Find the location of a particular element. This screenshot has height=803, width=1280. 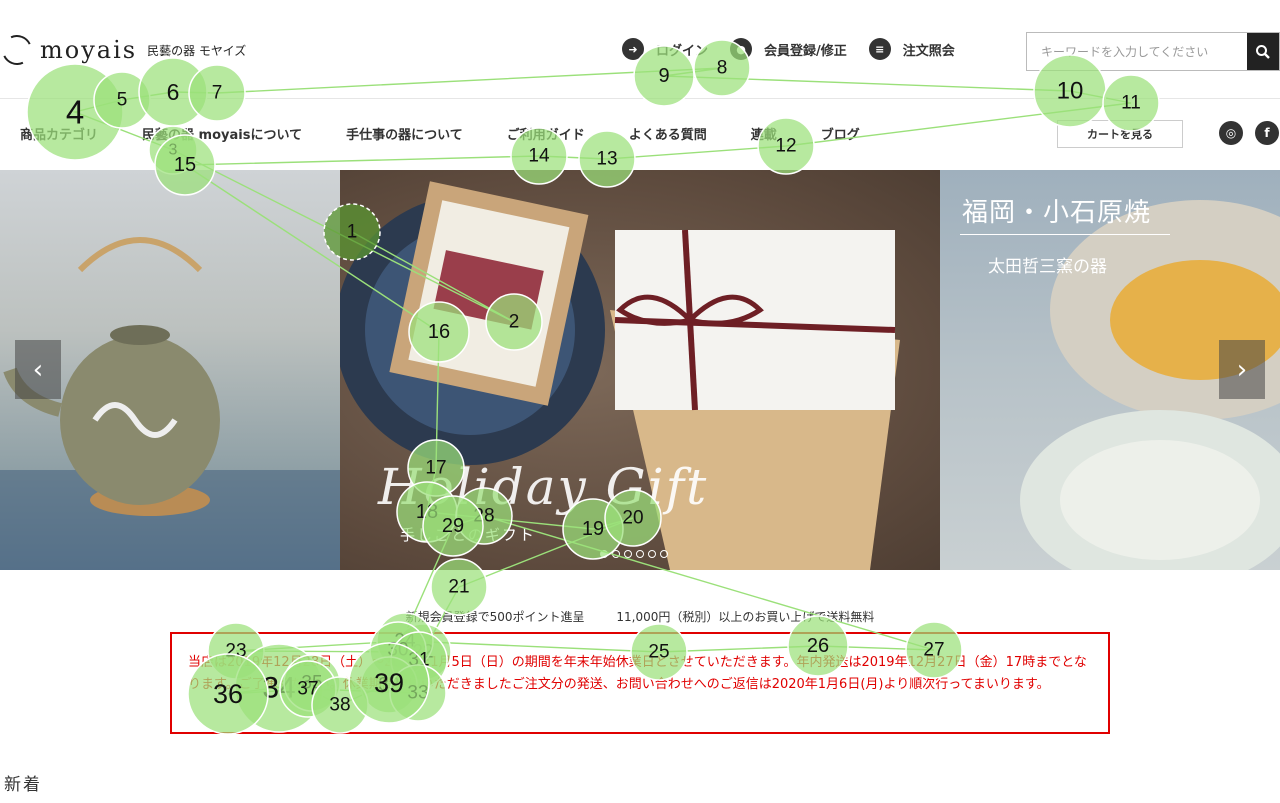

gaze-point-label: 10 is located at coordinates (1070, 91).